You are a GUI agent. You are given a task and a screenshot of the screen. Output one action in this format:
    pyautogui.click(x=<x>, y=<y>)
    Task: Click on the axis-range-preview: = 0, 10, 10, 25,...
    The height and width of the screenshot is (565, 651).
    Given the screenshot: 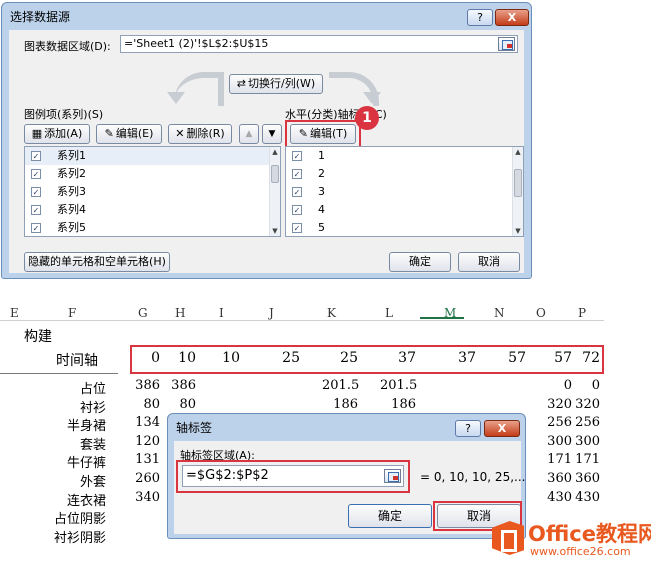 What is the action you would take?
    pyautogui.click(x=473, y=477)
    